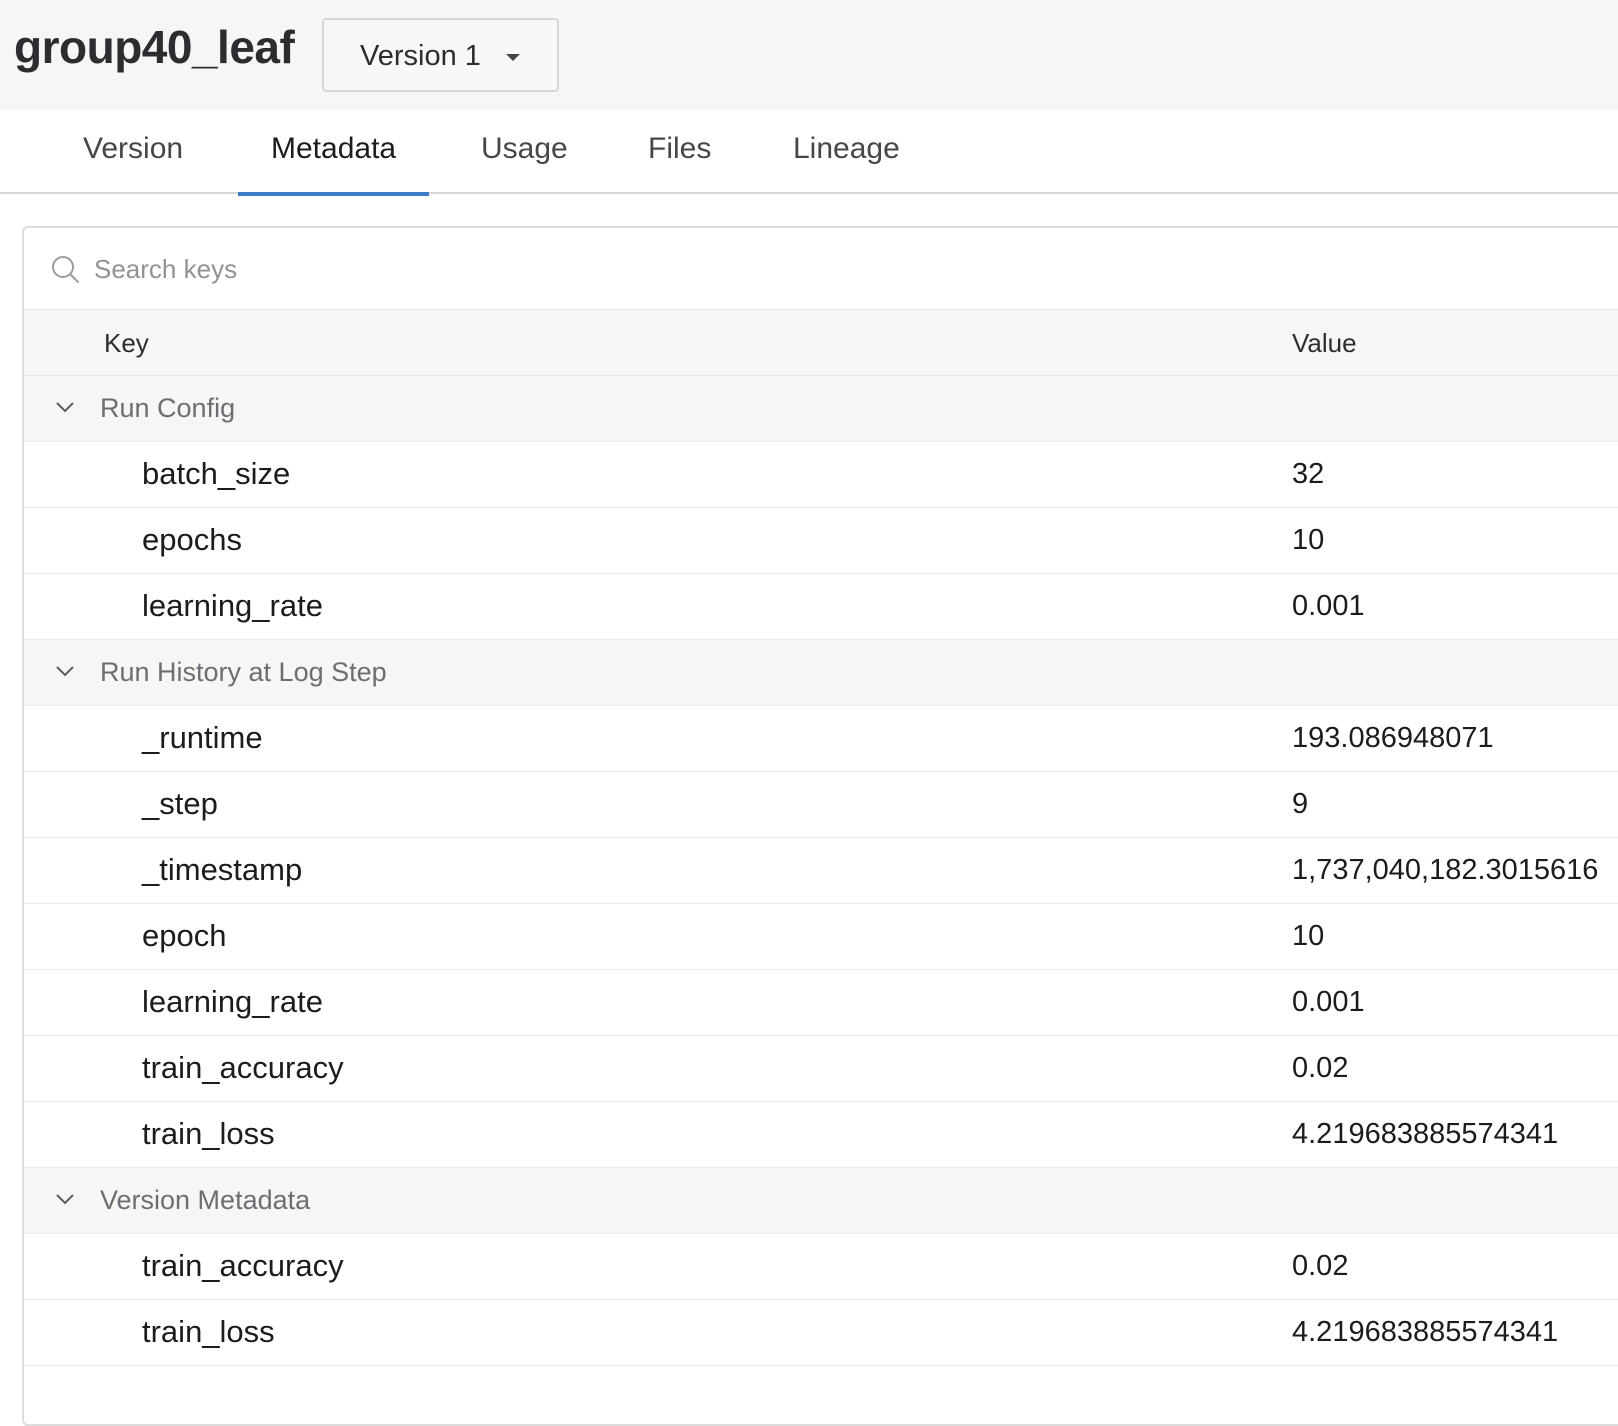  What do you see at coordinates (1308, 474) in the screenshot?
I see `row-value: 32` at bounding box center [1308, 474].